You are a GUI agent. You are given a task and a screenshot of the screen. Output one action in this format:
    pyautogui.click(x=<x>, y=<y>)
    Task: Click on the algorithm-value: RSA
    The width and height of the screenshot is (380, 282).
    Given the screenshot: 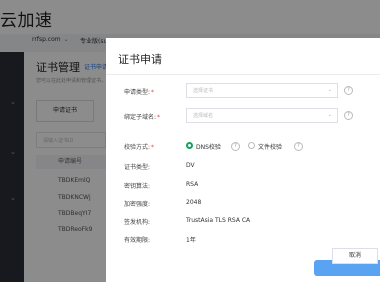 What is the action you would take?
    pyautogui.click(x=192, y=184)
    